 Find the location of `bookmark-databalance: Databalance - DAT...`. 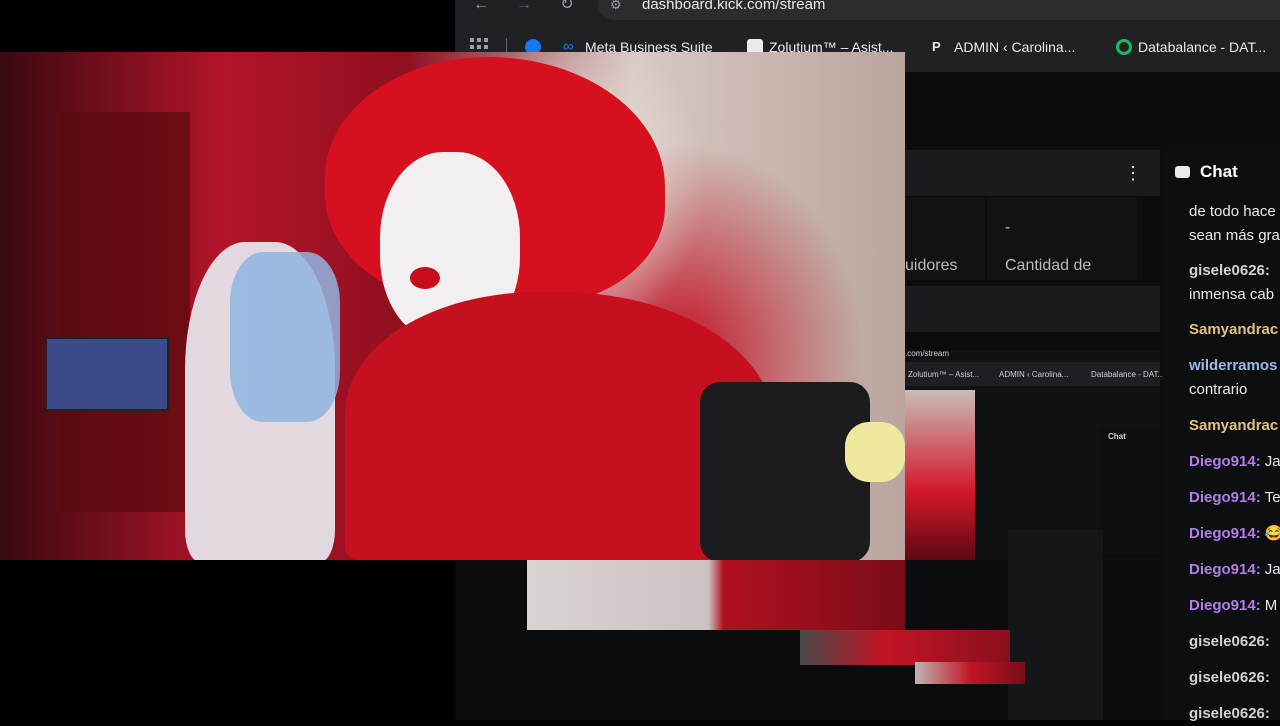

bookmark-databalance: Databalance - DAT... is located at coordinates (1191, 47).